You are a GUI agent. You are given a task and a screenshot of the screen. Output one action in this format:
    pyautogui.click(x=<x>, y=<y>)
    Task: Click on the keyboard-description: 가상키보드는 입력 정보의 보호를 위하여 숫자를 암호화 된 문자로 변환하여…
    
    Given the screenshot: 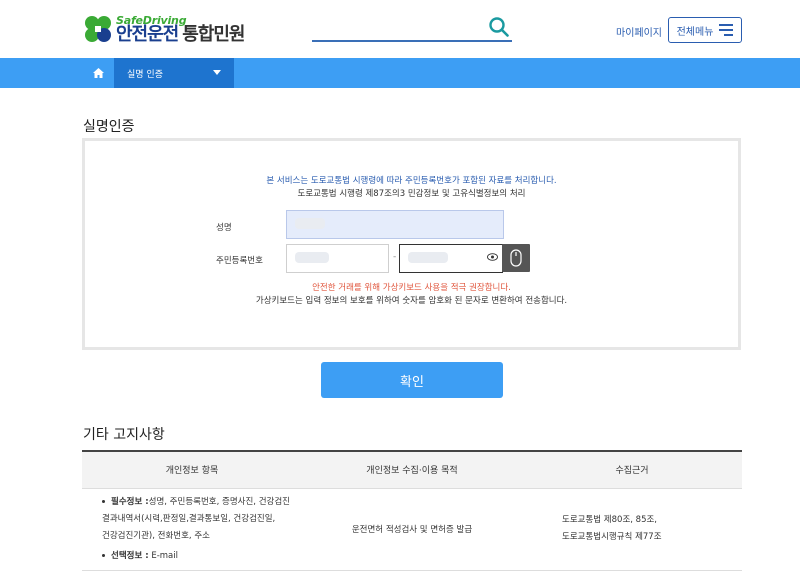 What is the action you would take?
    pyautogui.click(x=411, y=301)
    